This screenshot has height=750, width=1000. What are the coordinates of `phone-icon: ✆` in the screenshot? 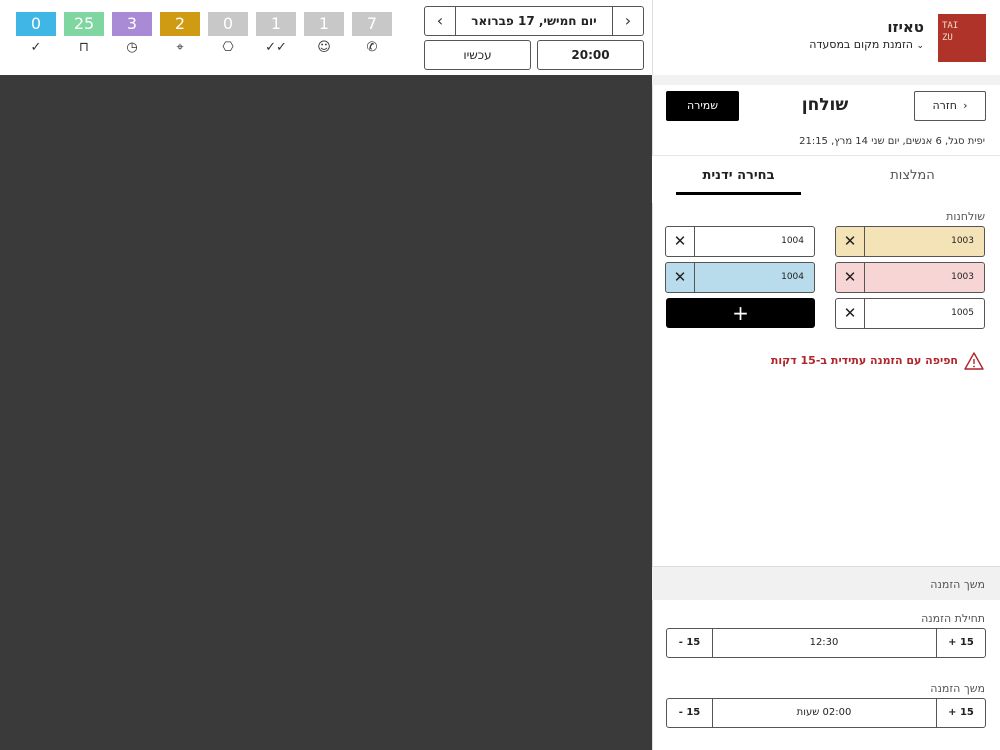 It's located at (372, 48).